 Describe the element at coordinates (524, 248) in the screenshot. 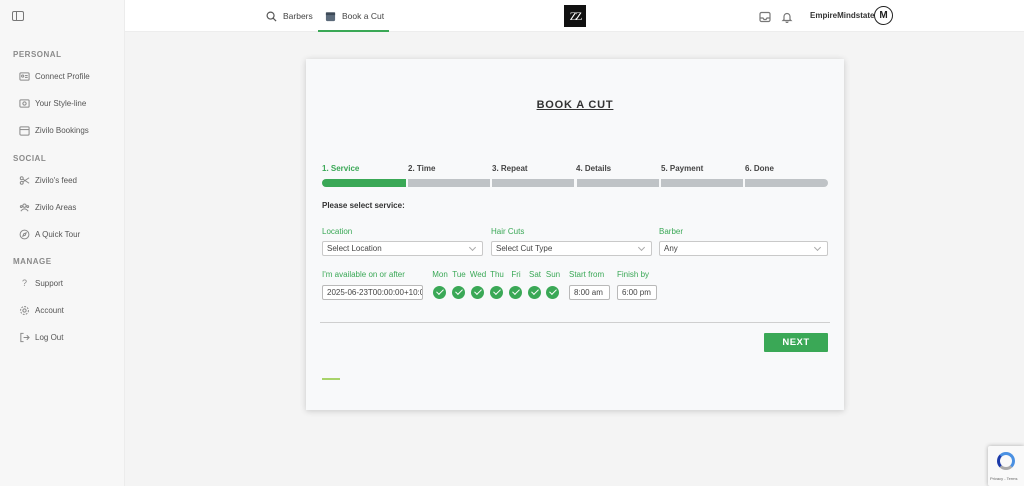

I see `haircut-select-value: Select Cut Type` at that location.